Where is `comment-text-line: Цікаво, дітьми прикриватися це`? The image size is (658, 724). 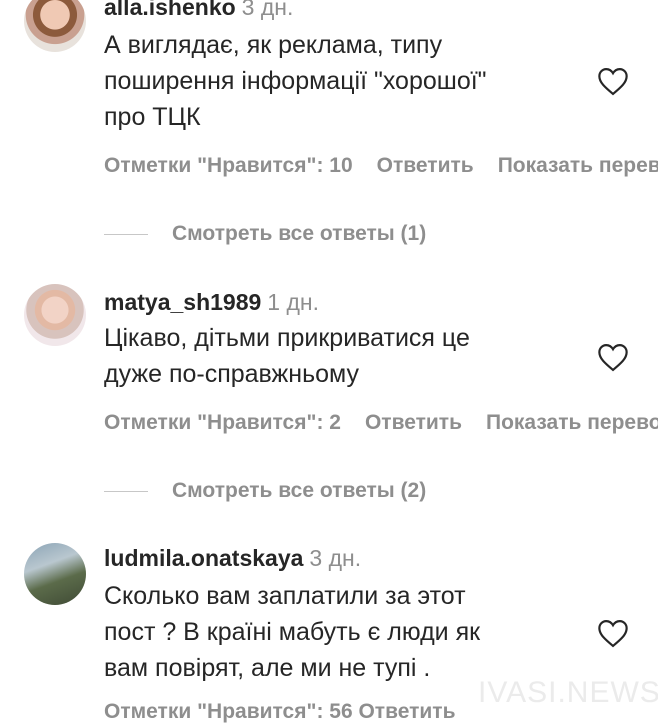
comment-text-line: Цікаво, дітьми прикриватися це is located at coordinates (287, 338).